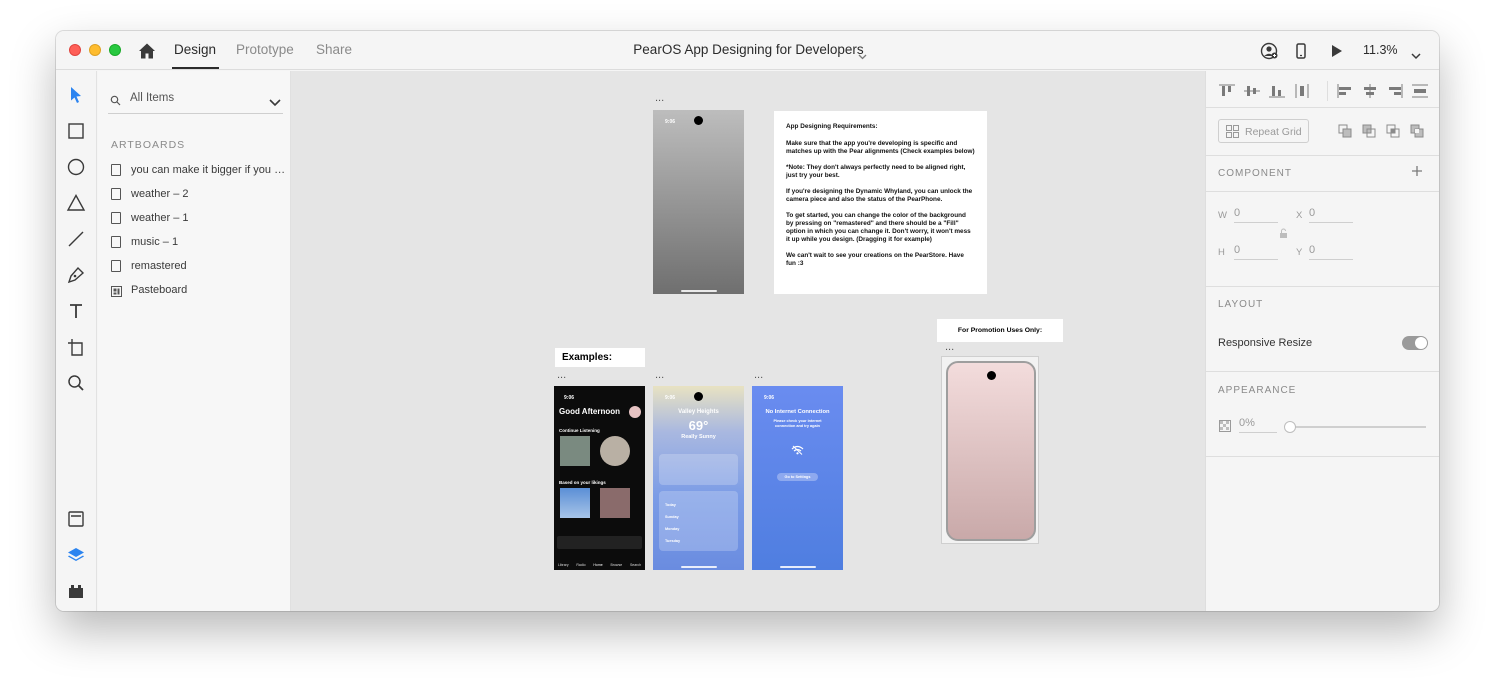 The height and width of the screenshot is (691, 1495). I want to click on play-preview-icon, so click(1336, 51).